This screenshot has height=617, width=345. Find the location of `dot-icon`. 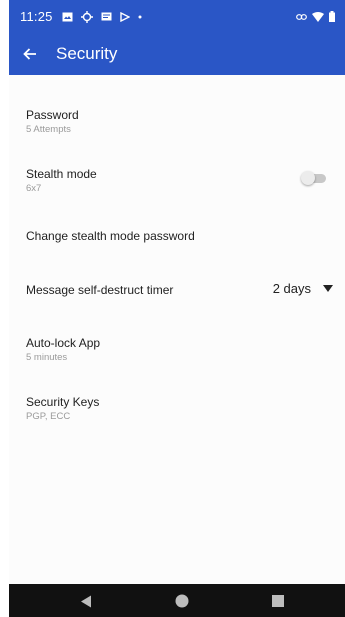

dot-icon is located at coordinates (140, 16).